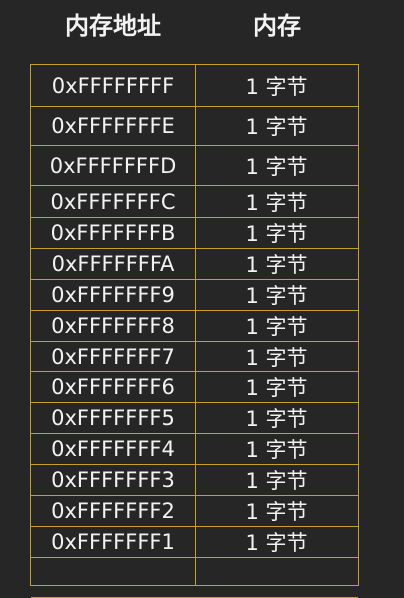 This screenshot has height=598, width=404. Describe the element at coordinates (113, 26) in the screenshot. I see `column-header-address: 内存地址` at that location.